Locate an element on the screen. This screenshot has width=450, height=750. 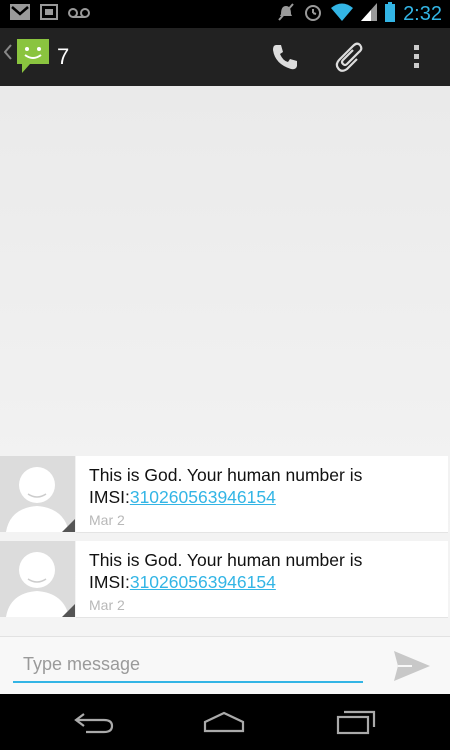
photo-icon is located at coordinates (49, 14).